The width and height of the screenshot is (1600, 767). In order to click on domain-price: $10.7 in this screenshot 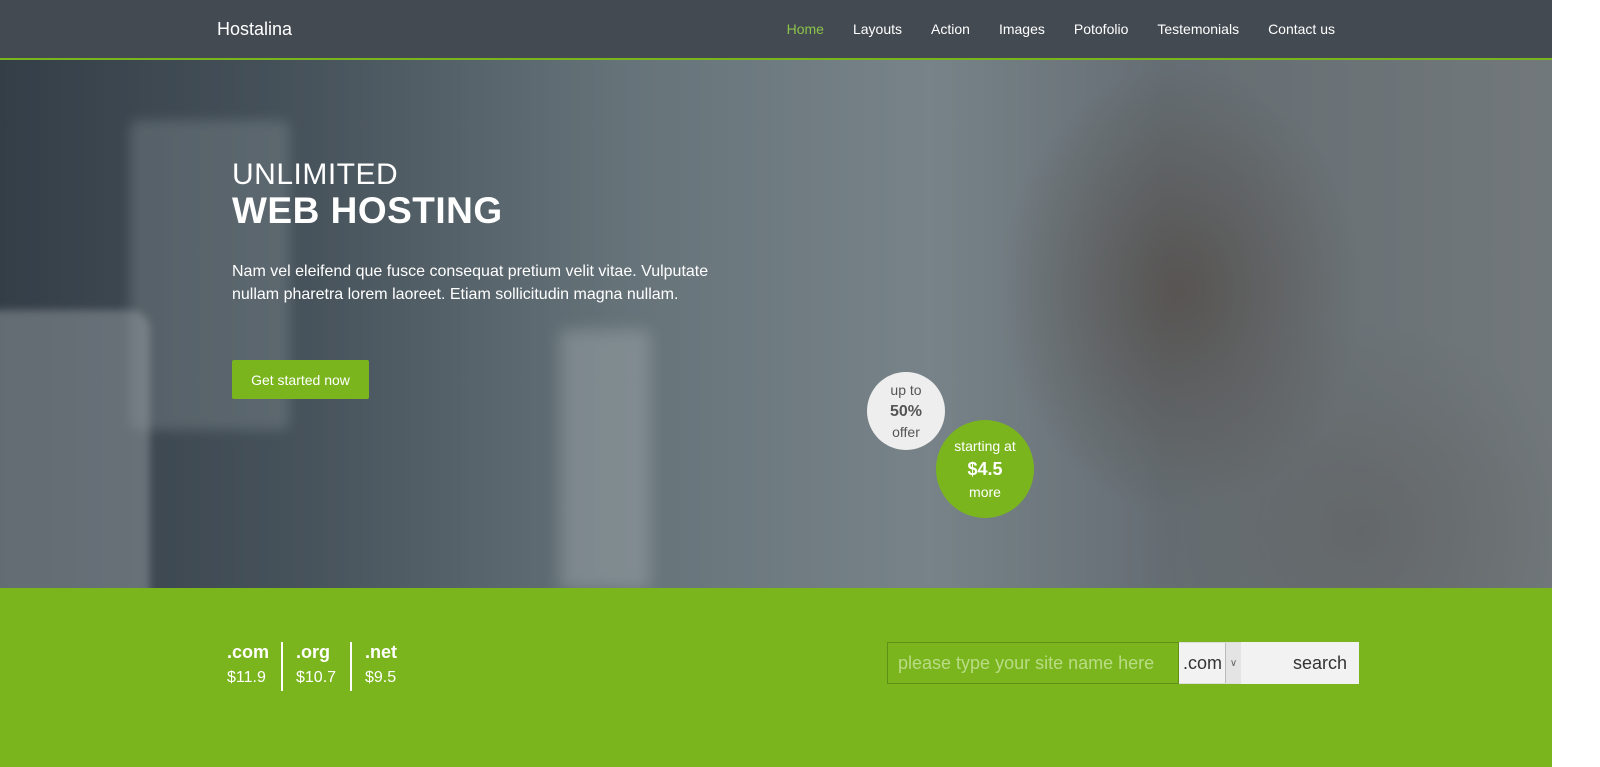, I will do `click(316, 677)`.